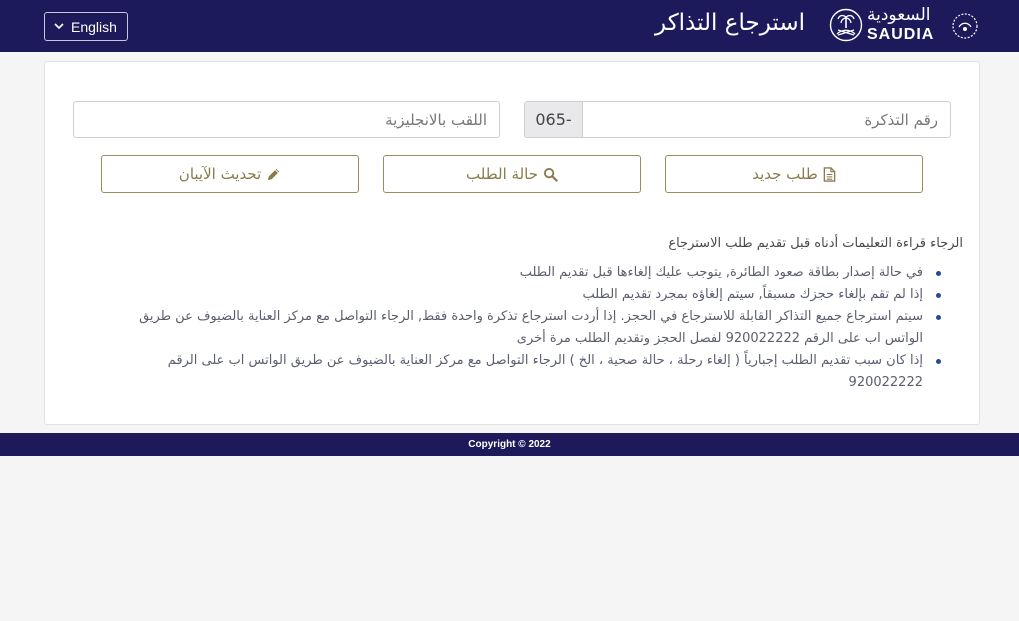 This screenshot has height=621, width=1019. I want to click on ticket-number-field: 065-, so click(737, 119).